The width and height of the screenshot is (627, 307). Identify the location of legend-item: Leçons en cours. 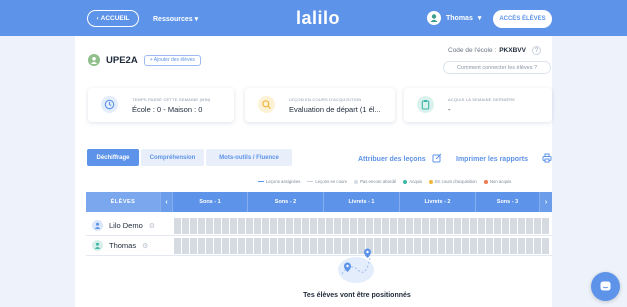
(327, 181).